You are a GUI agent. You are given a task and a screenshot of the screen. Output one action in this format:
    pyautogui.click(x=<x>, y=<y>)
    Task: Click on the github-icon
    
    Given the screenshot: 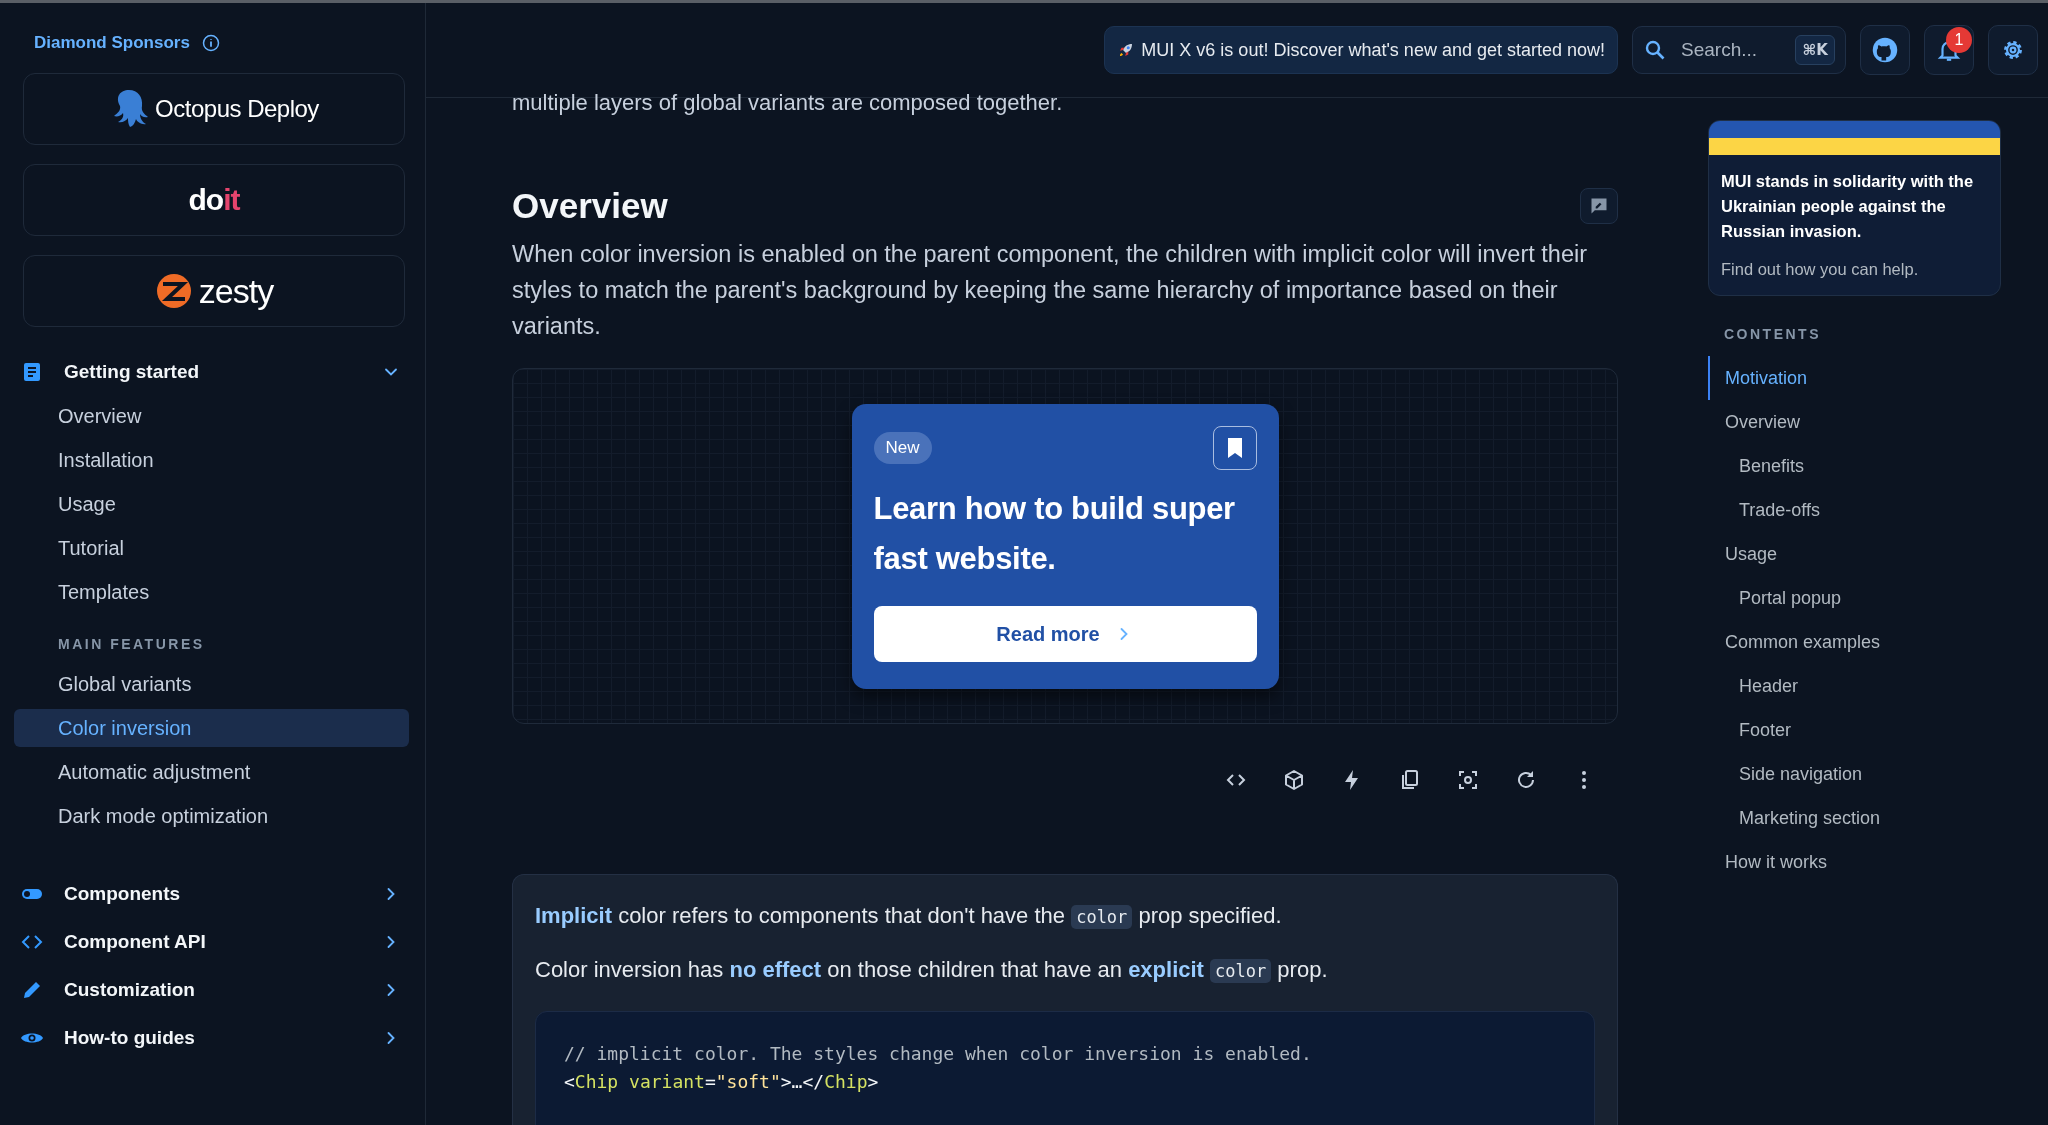 What is the action you would take?
    pyautogui.click(x=1885, y=50)
    